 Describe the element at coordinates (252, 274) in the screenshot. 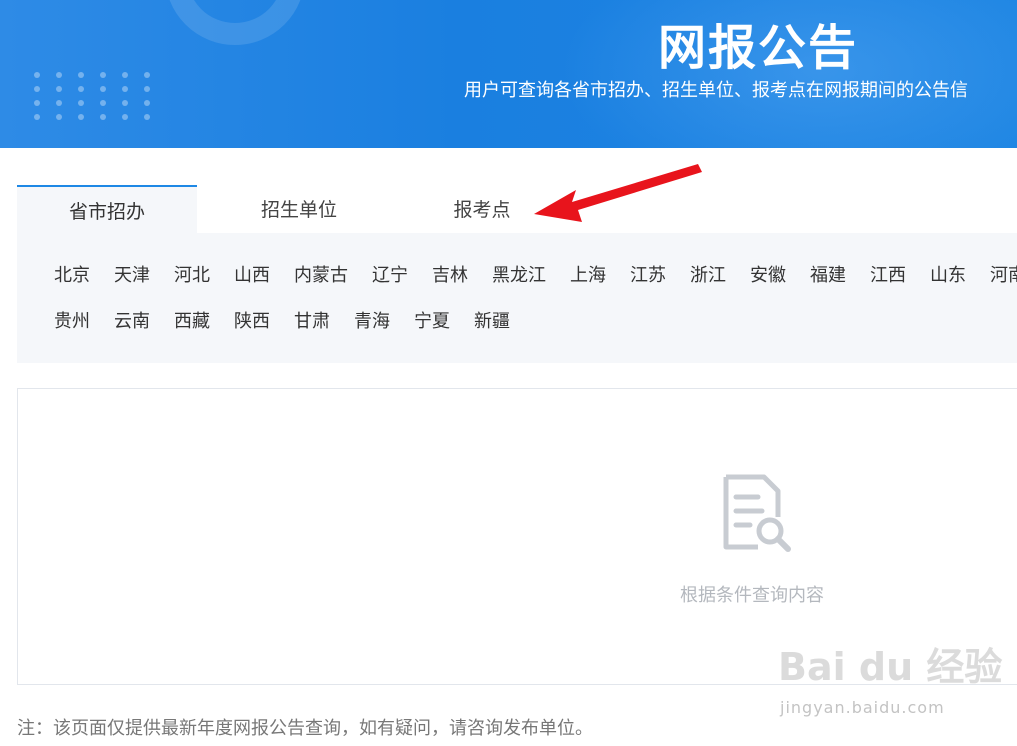

I see `province-link: 山西` at that location.